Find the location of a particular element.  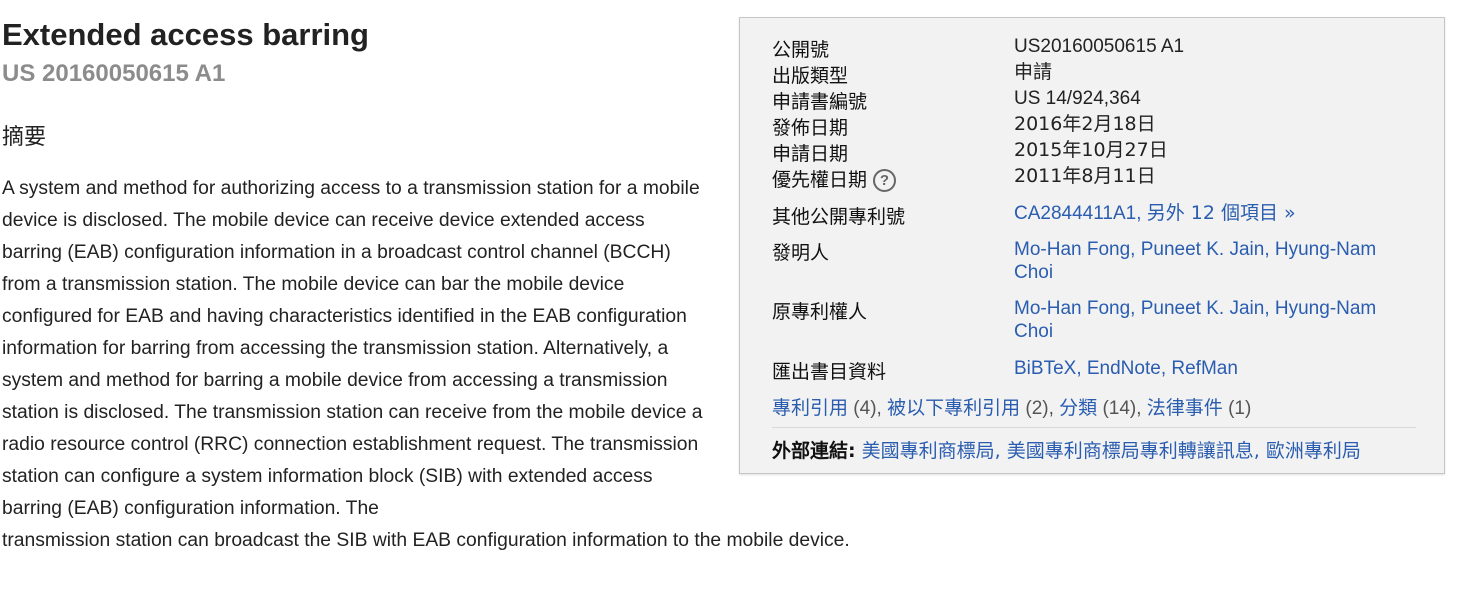

external-links-label: 外部連結: is located at coordinates (814, 451).